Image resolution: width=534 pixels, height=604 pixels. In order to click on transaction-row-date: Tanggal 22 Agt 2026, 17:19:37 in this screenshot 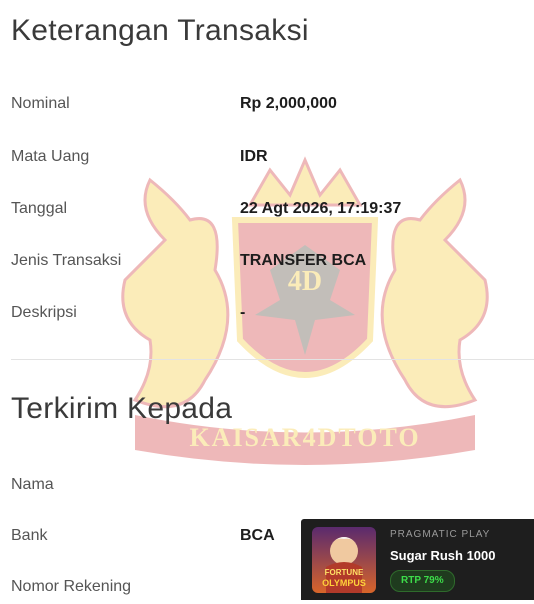, I will do `click(267, 213)`.